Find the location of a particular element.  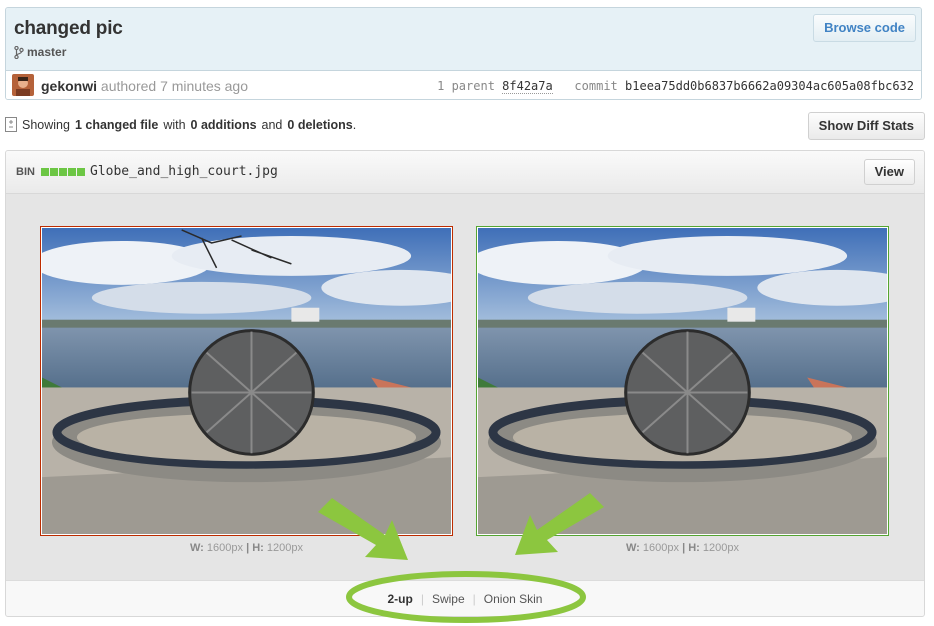

branch-indicator: master is located at coordinates (40, 52).